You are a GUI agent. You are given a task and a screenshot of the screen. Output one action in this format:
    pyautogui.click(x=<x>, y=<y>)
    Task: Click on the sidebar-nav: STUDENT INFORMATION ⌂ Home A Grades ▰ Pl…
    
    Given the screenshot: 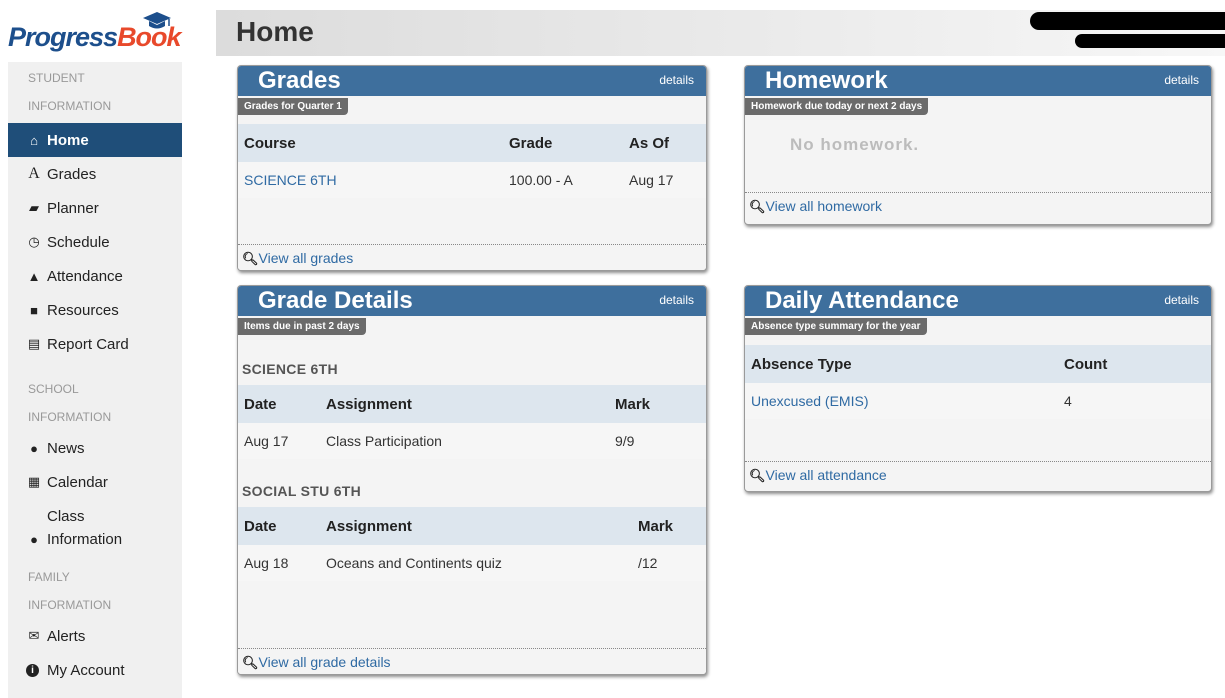 What is the action you would take?
    pyautogui.click(x=95, y=380)
    